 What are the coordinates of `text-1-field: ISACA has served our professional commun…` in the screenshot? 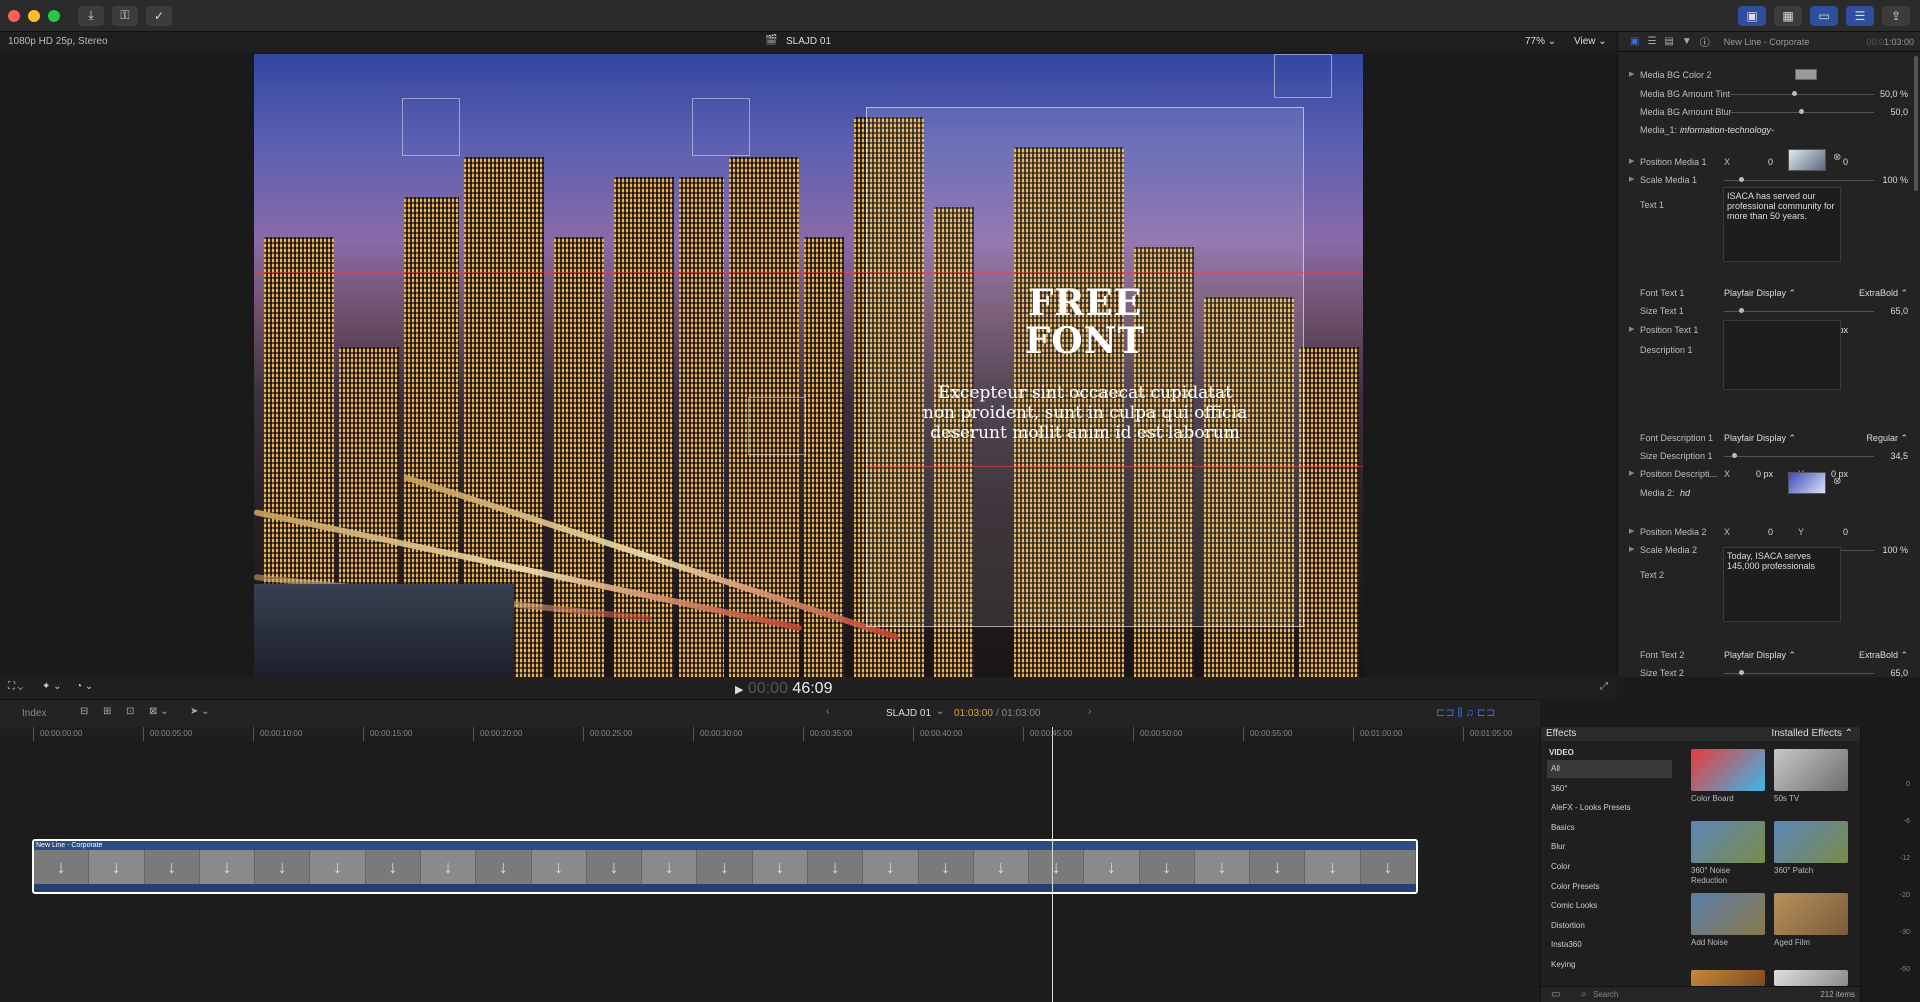 It's located at (1782, 224).